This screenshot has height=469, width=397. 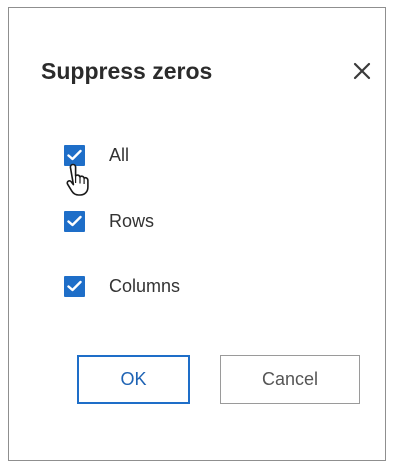 I want to click on option-columns: Columns, so click(x=122, y=286).